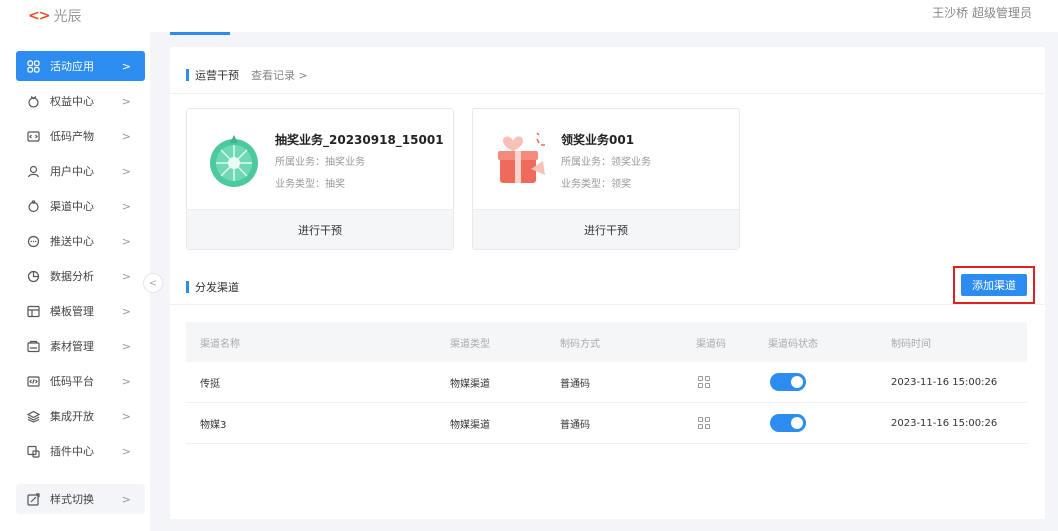 This screenshot has width=1058, height=531. Describe the element at coordinates (359, 140) in the screenshot. I see `business-name: 抽奖业务_20230918_15001` at that location.